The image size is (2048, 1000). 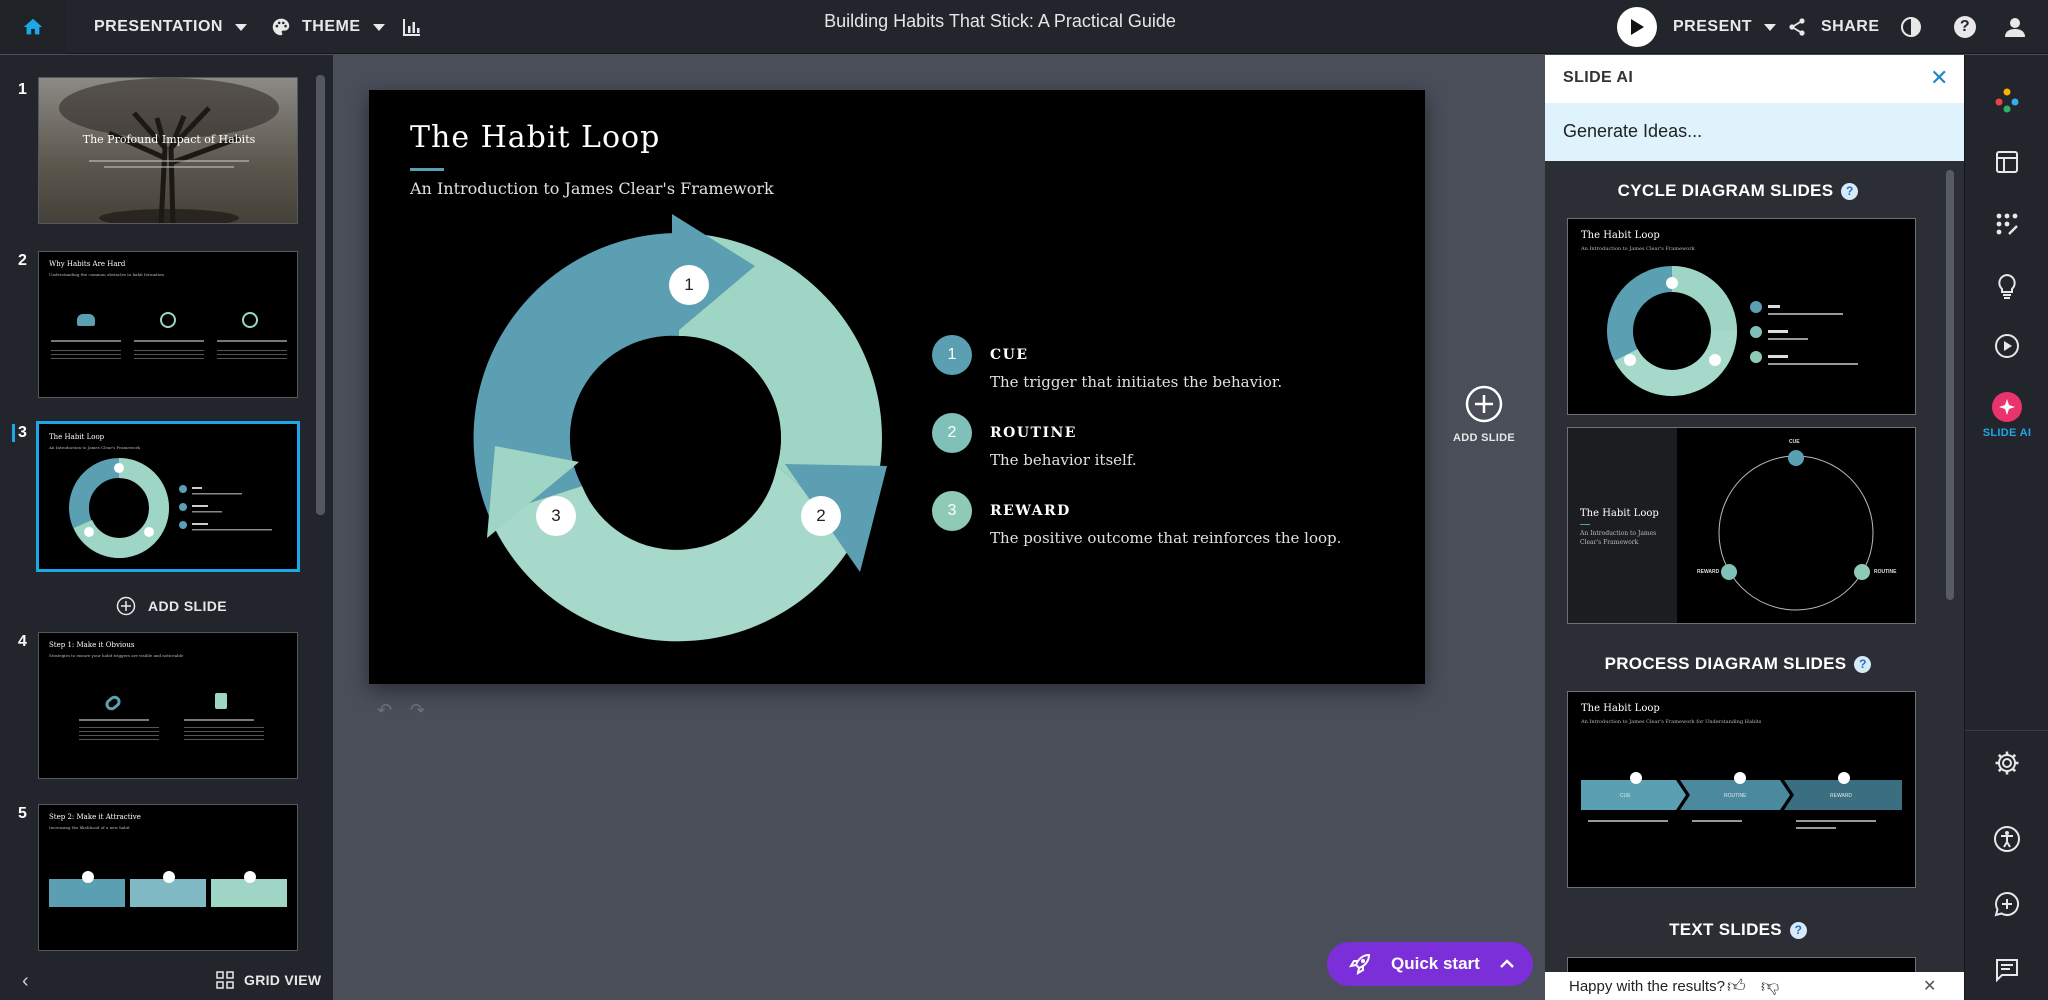 I want to click on thumbnail-title: The Profound Impact of Habits, so click(x=169, y=139).